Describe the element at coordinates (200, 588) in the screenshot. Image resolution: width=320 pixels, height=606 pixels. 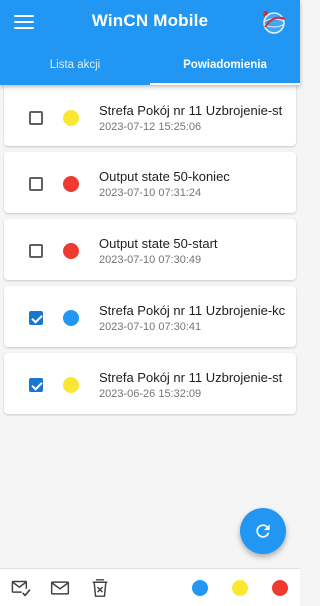
I see `filter-blue-dot` at that location.